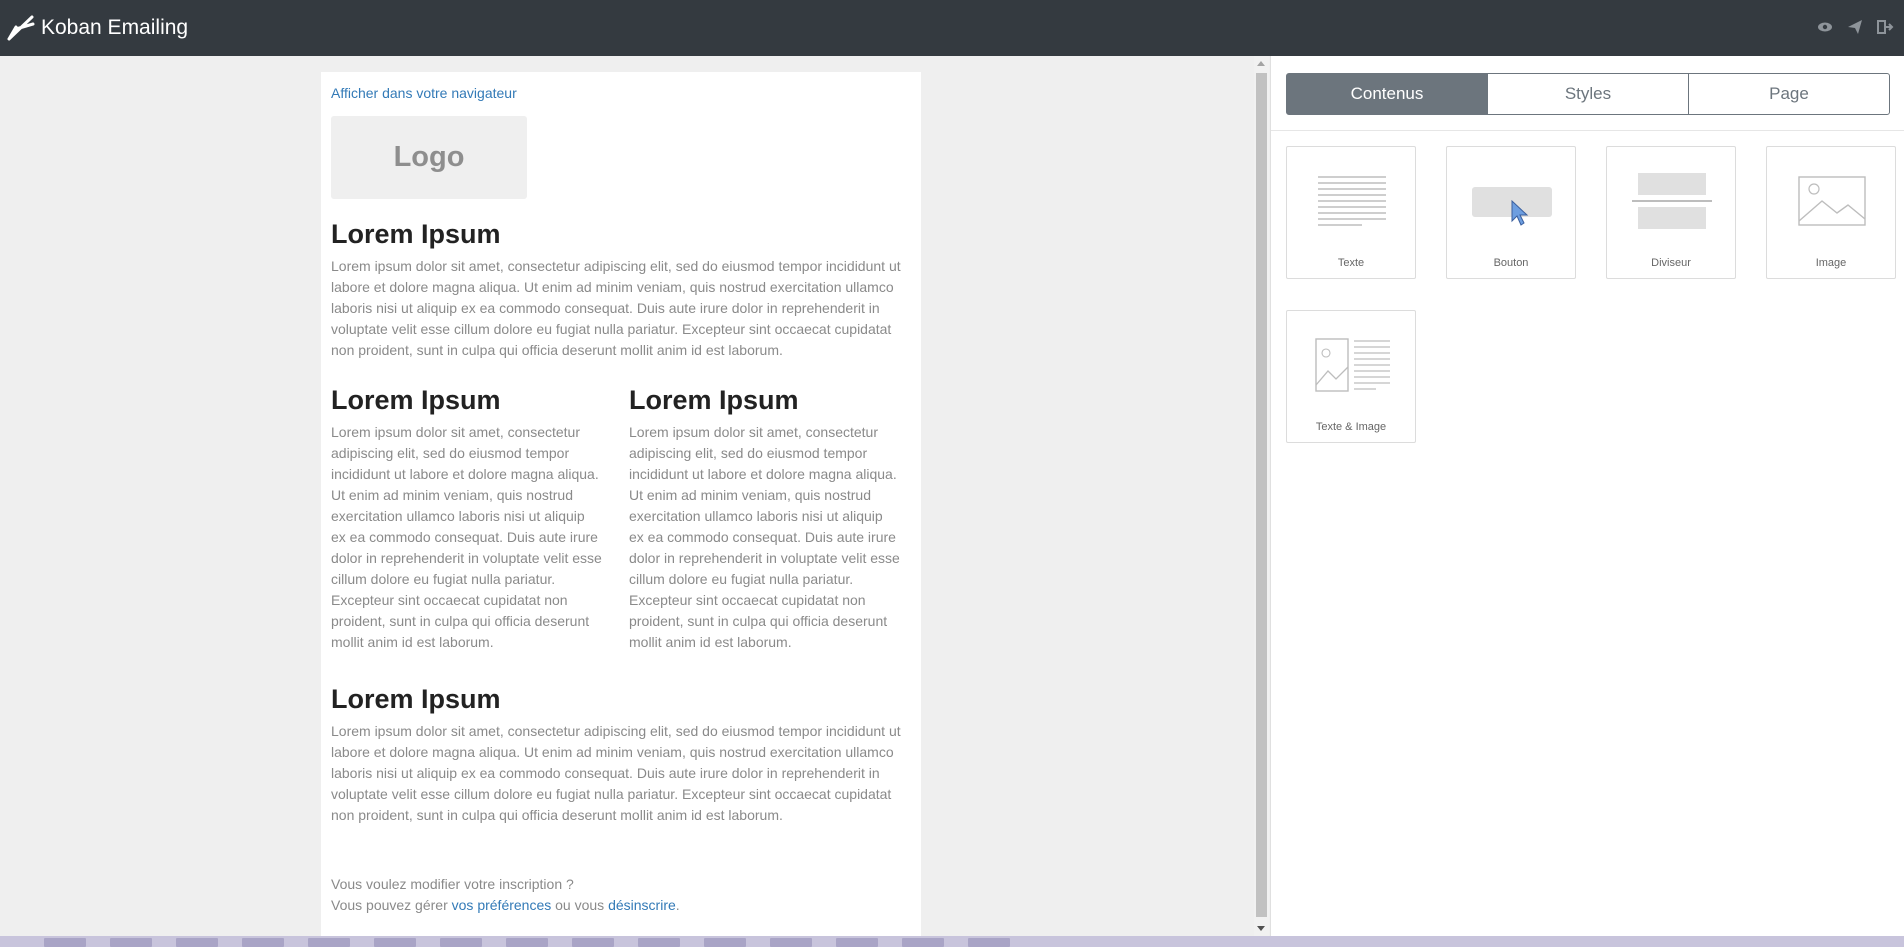 Image resolution: width=1904 pixels, height=947 pixels. I want to click on scroll-thumb, so click(1261, 495).